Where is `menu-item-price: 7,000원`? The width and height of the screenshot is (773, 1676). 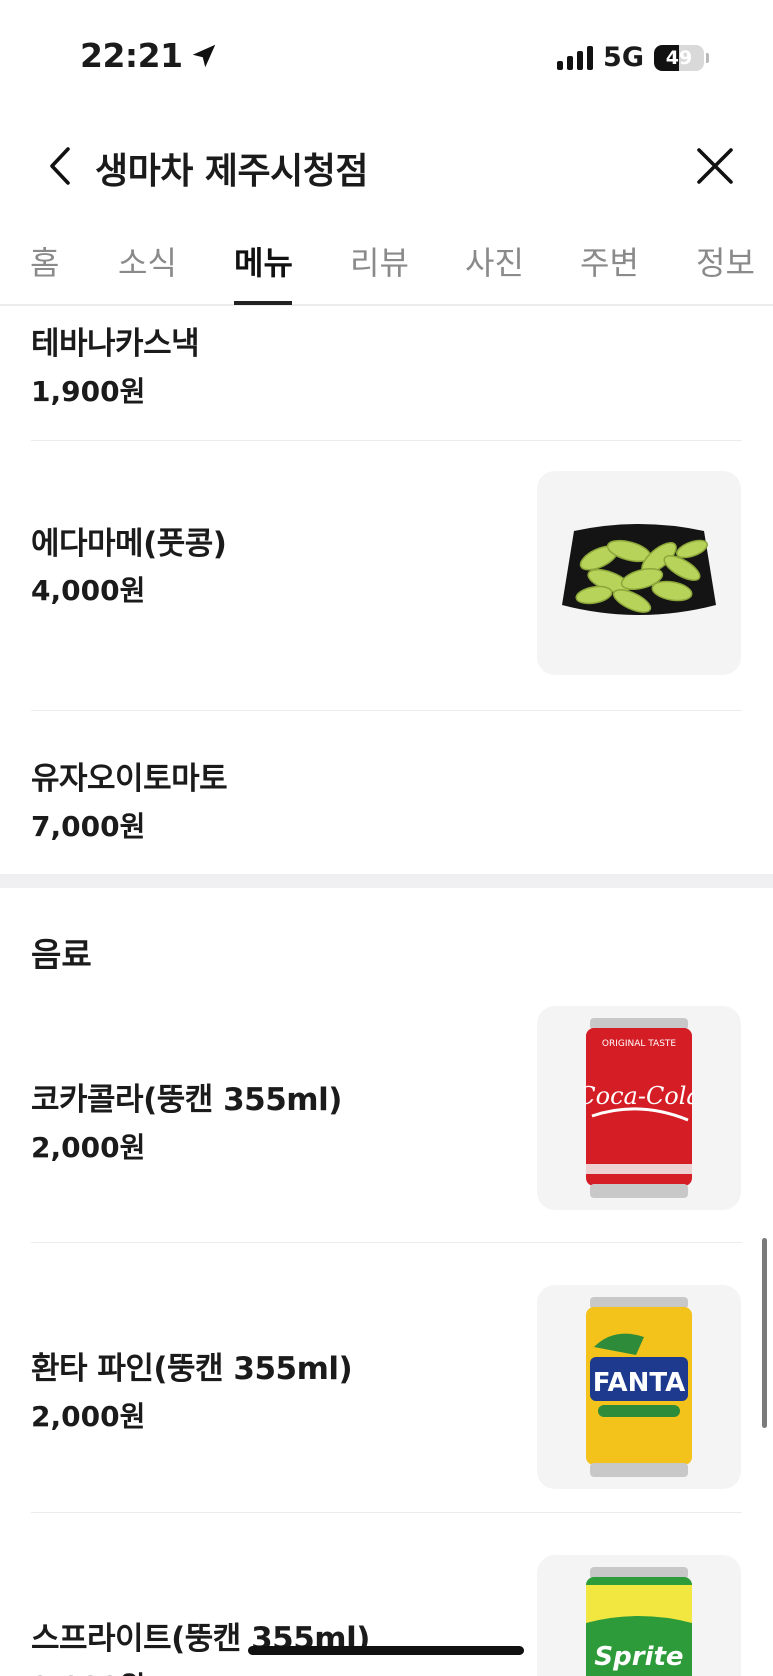 menu-item-price: 7,000원 is located at coordinates (88, 826).